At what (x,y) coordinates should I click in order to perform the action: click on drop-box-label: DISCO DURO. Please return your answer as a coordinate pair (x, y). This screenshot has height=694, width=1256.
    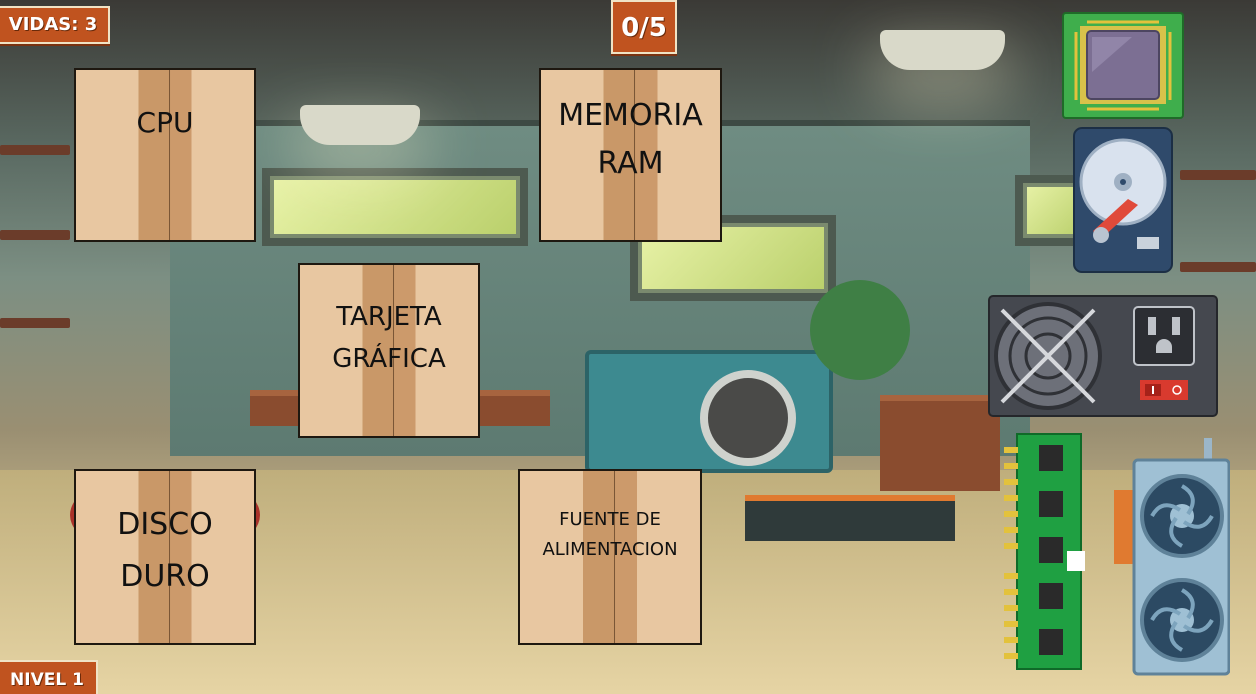
    Looking at the image, I should click on (165, 550).